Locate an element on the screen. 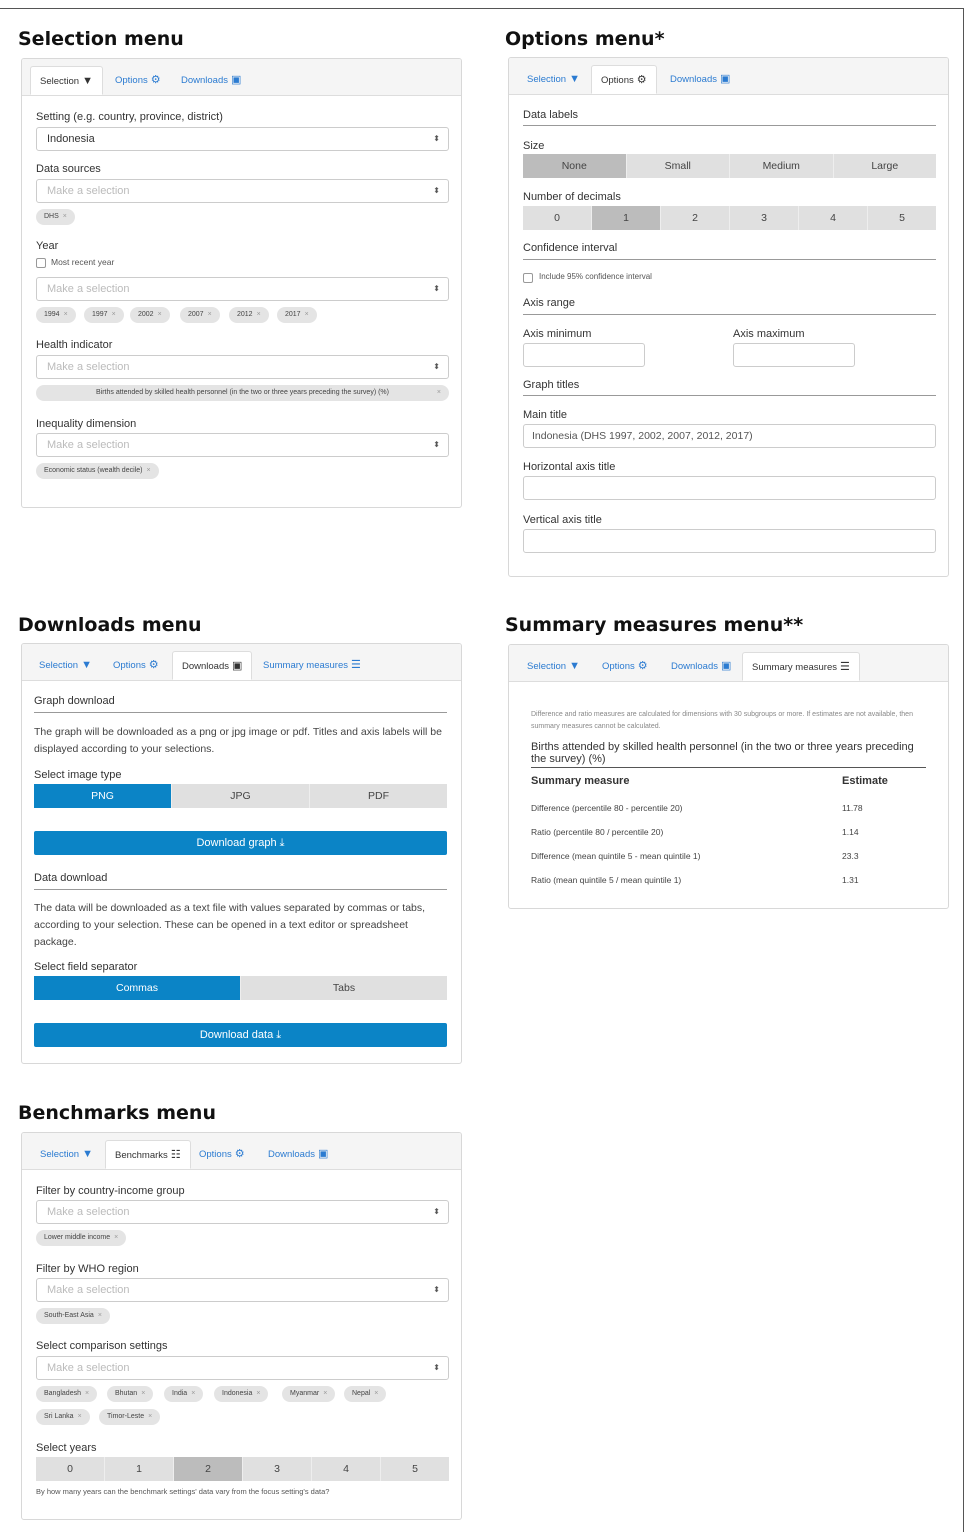  image-type-png: PNG is located at coordinates (103, 796).